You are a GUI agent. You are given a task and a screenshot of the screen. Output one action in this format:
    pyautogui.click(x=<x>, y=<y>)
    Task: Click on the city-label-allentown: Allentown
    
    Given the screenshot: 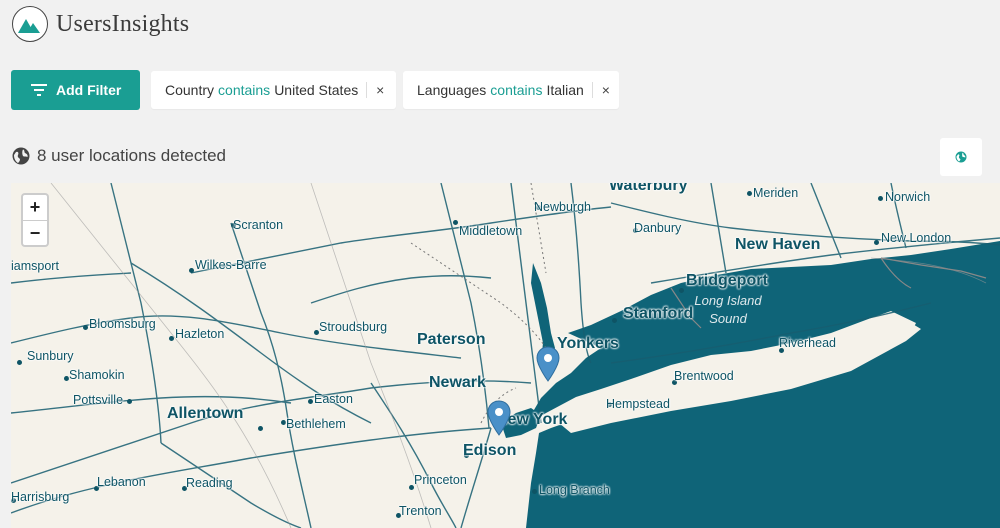 What is the action you would take?
    pyautogui.click(x=205, y=413)
    